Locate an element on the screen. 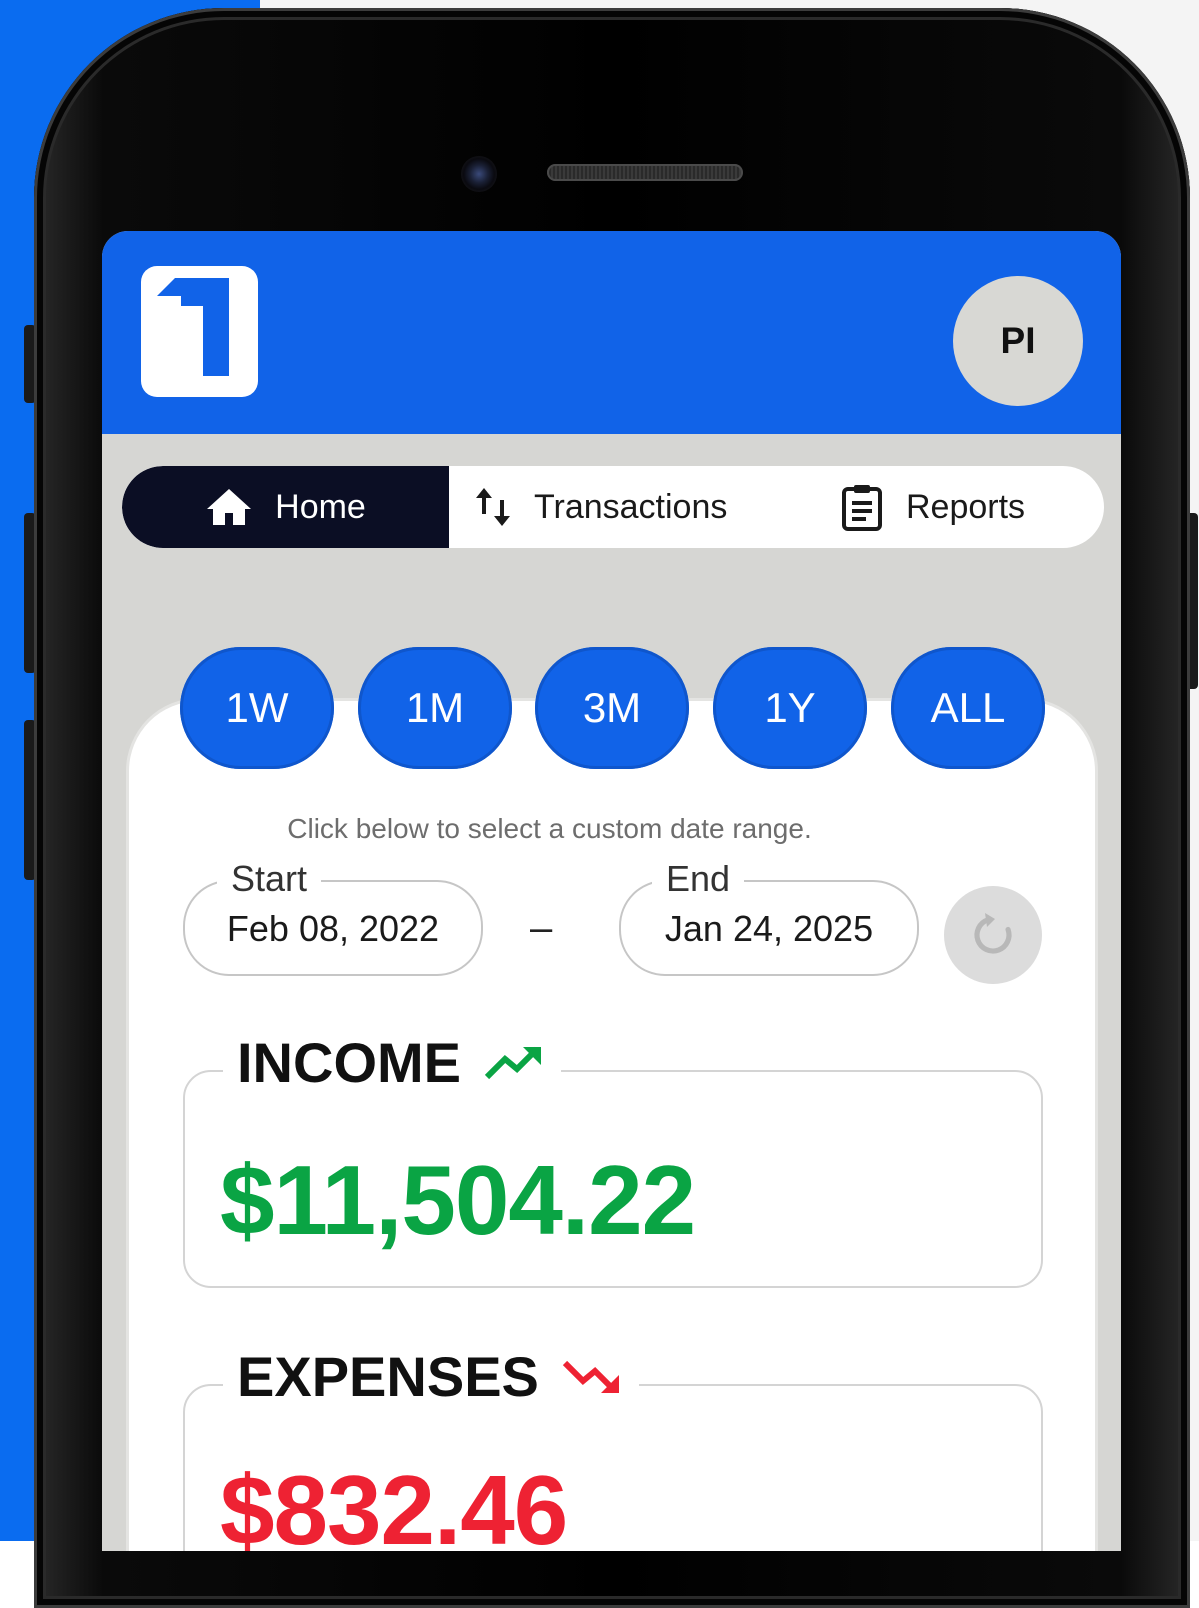  tab-transactions: Transactions is located at coordinates (634, 507).